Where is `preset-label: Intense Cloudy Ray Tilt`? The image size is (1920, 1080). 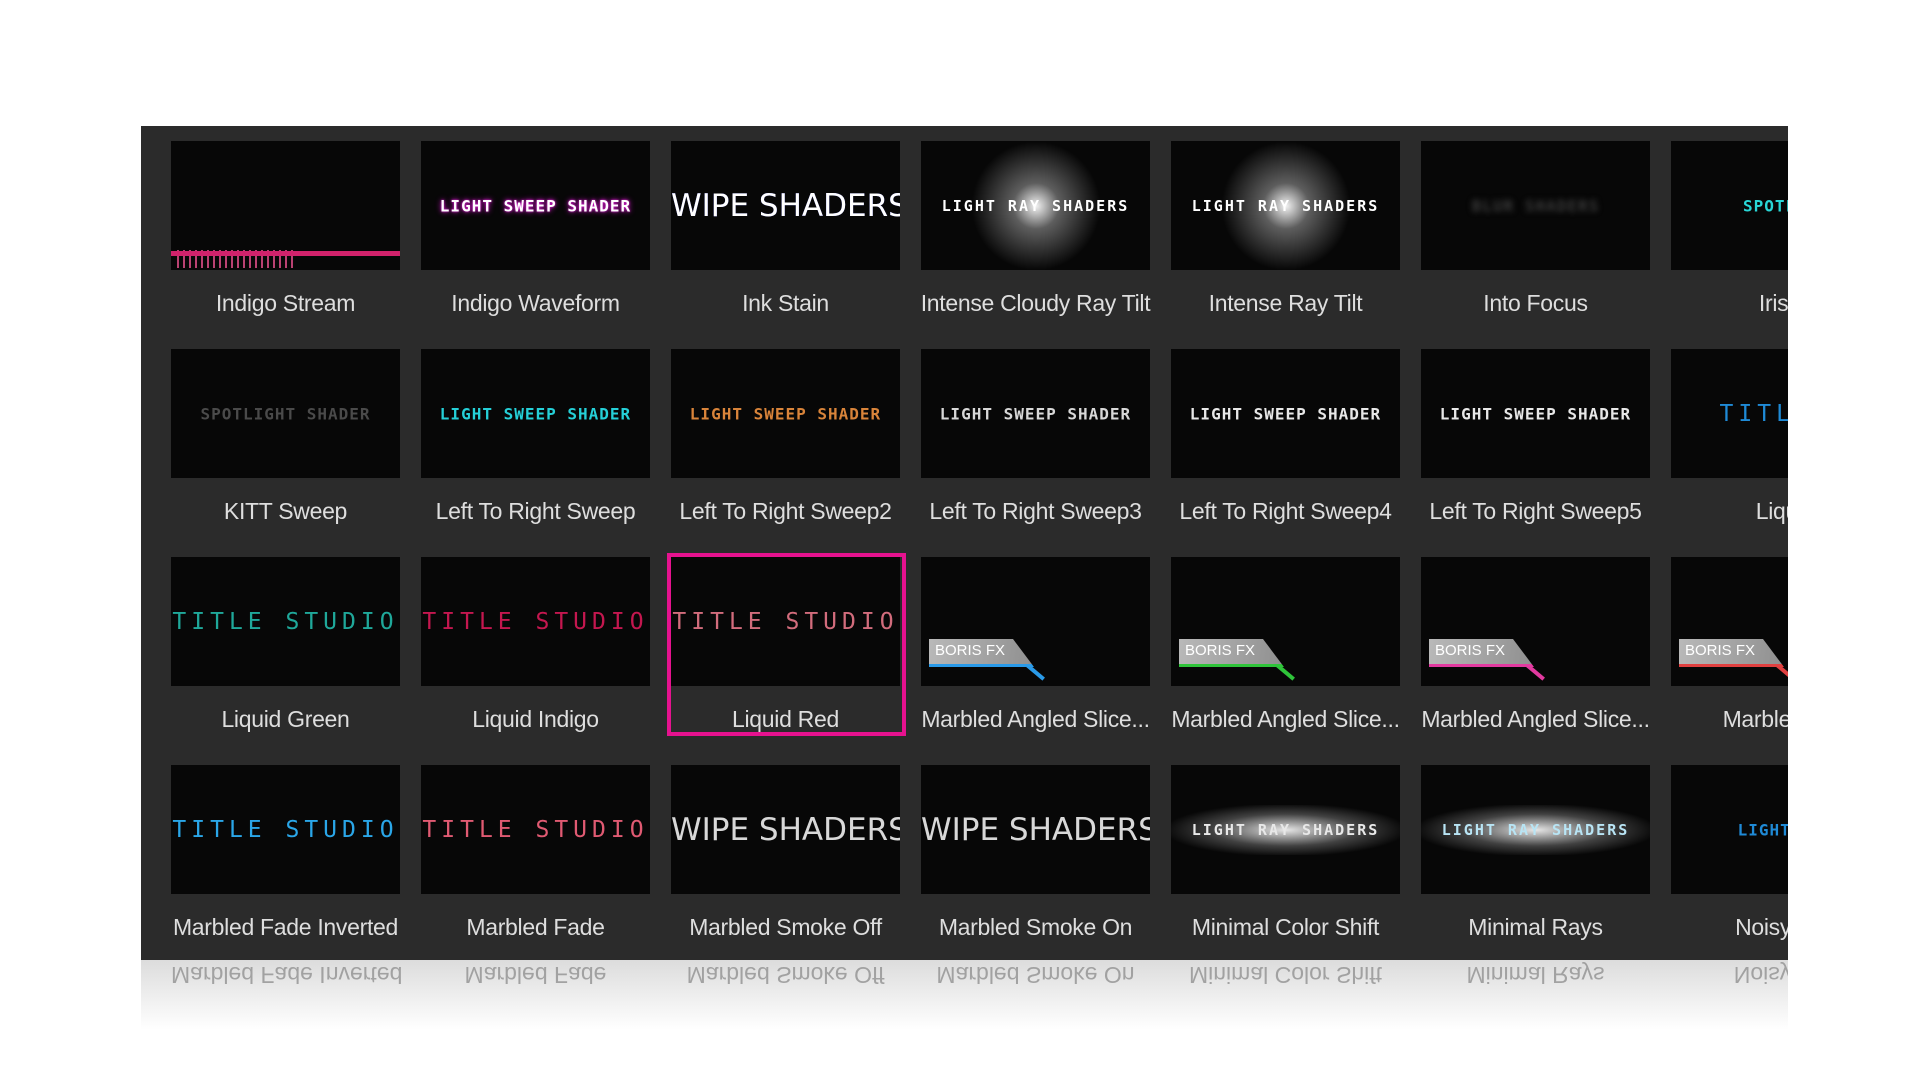 preset-label: Intense Cloudy Ray Tilt is located at coordinates (1035, 303).